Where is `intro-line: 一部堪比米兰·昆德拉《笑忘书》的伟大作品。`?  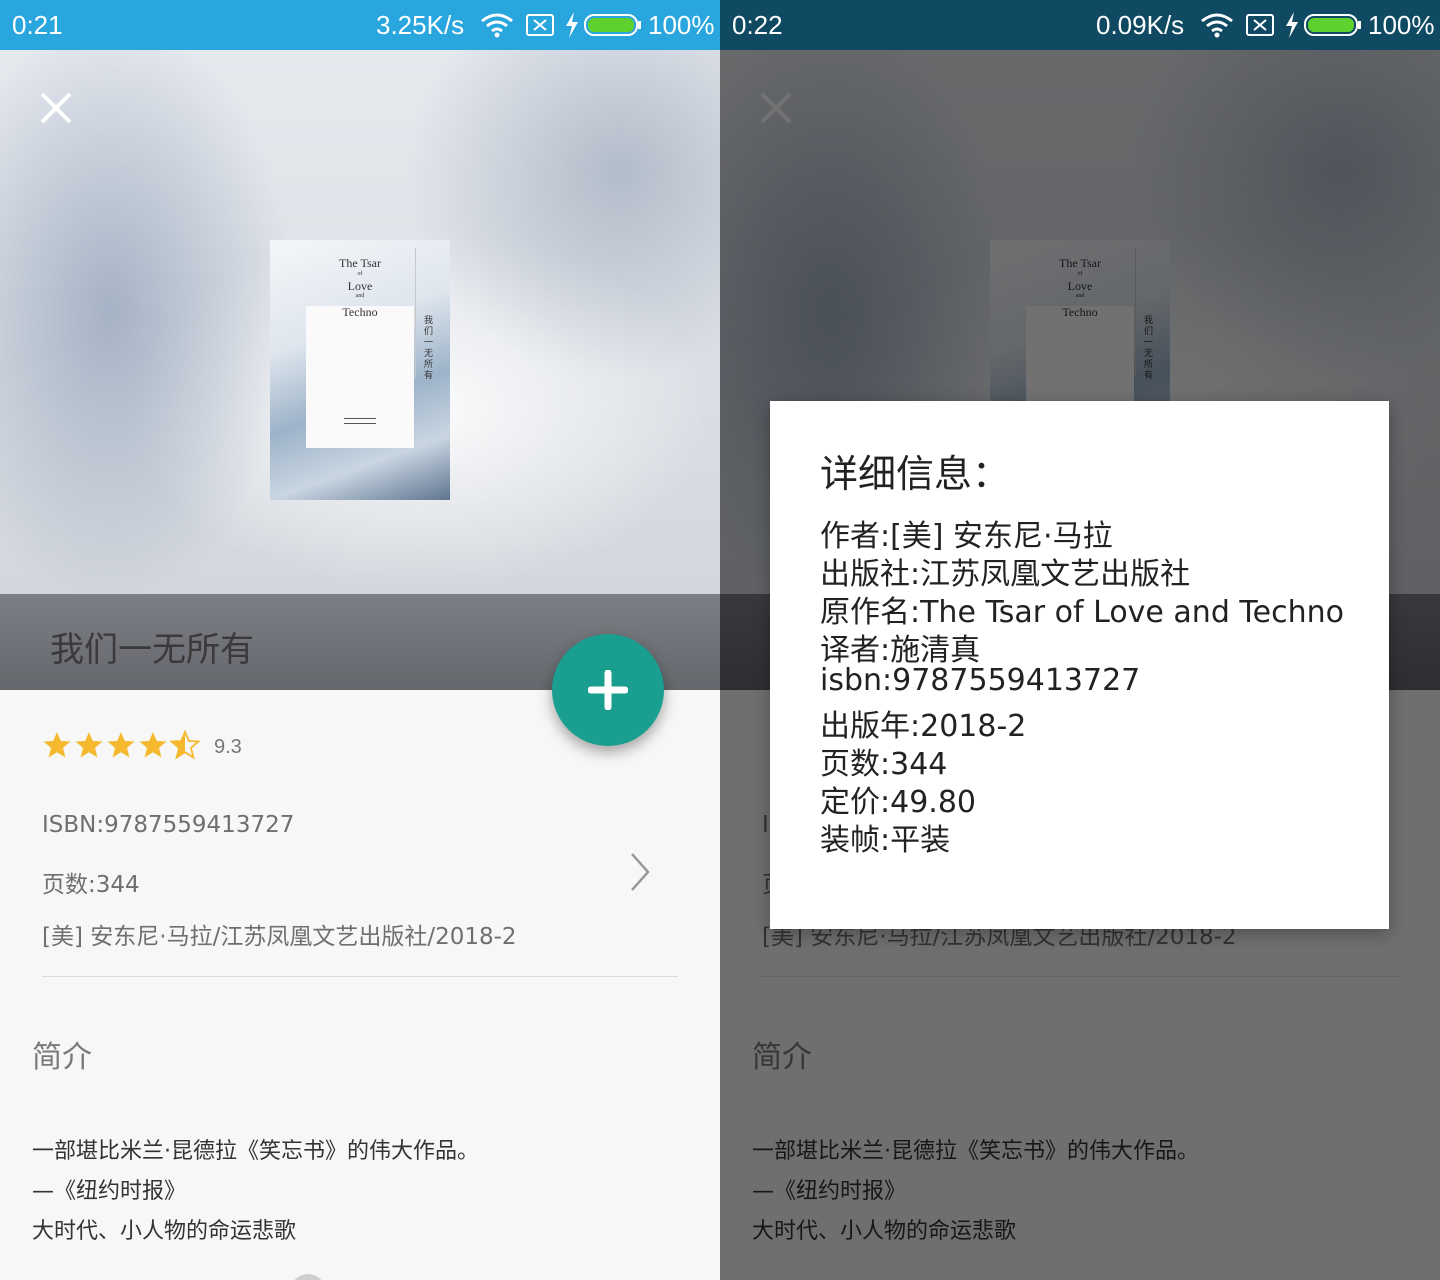
intro-line: 一部堪比米兰·昆德拉《笑忘书》的伟大作品。 is located at coordinates (255, 1151).